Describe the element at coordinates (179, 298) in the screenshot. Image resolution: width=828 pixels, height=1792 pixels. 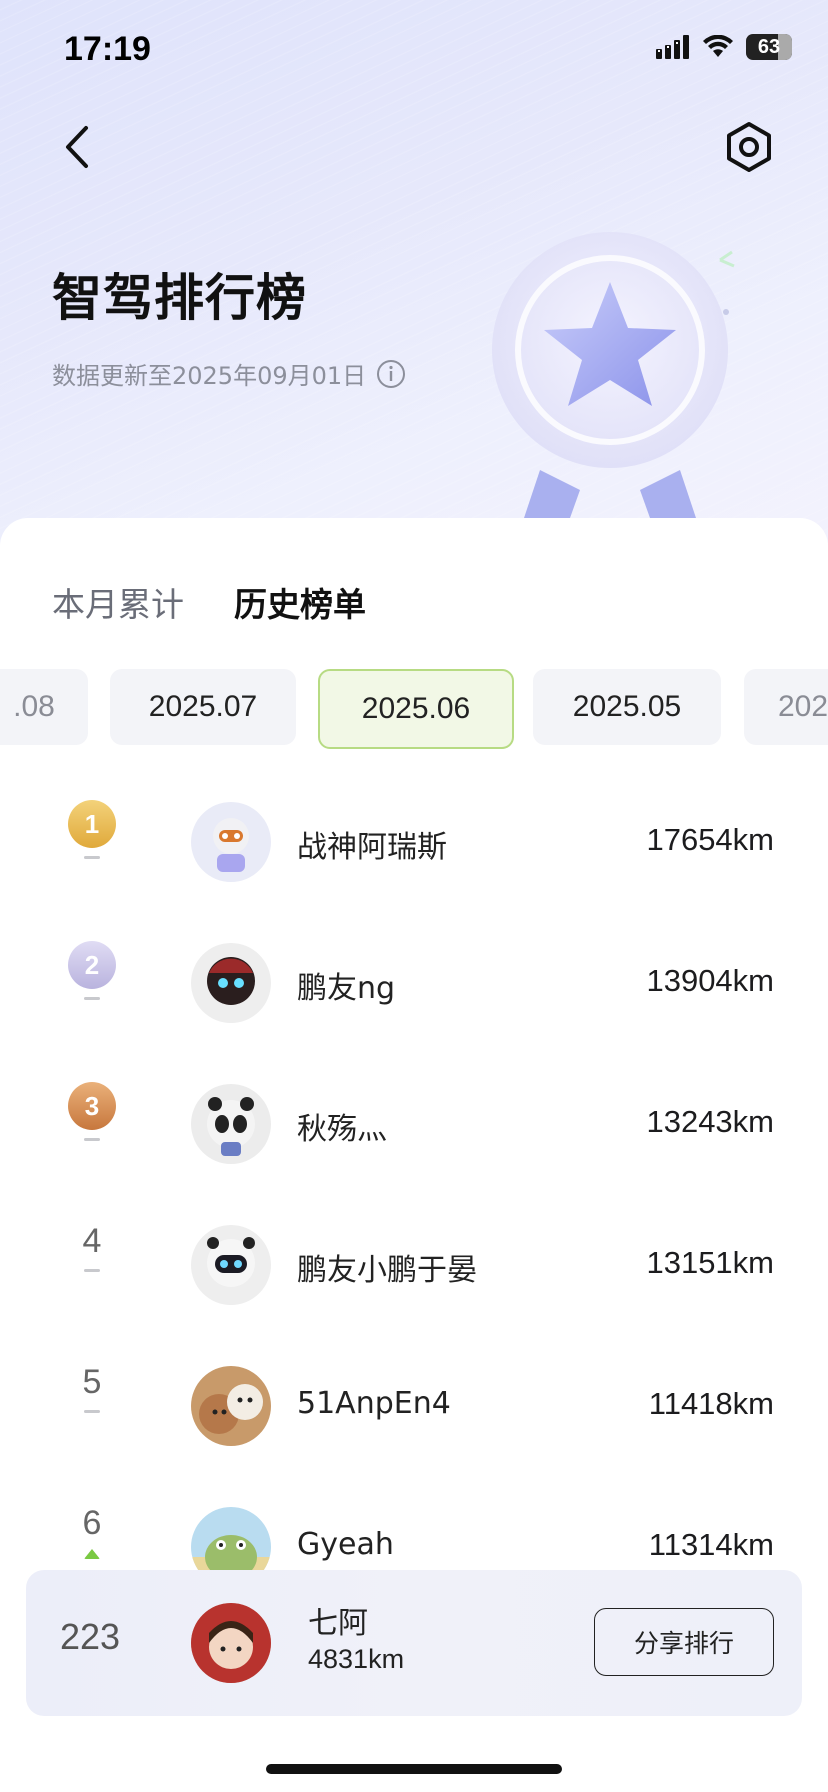
I see `page-title: 智驾排行榜` at that location.